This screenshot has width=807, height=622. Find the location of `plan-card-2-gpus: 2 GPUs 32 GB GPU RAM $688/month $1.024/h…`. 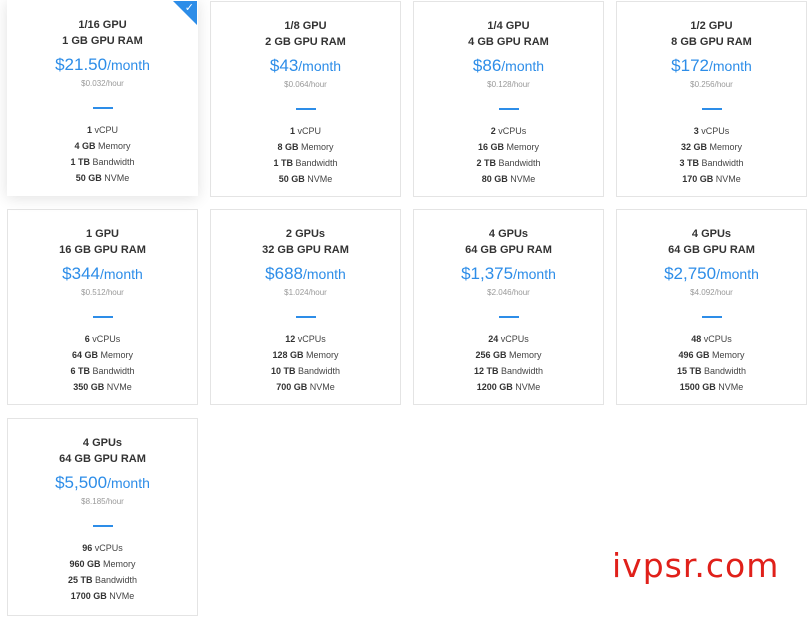

plan-card-2-gpus: 2 GPUs 32 GB GPU RAM $688/month $1.024/h… is located at coordinates (305, 307).